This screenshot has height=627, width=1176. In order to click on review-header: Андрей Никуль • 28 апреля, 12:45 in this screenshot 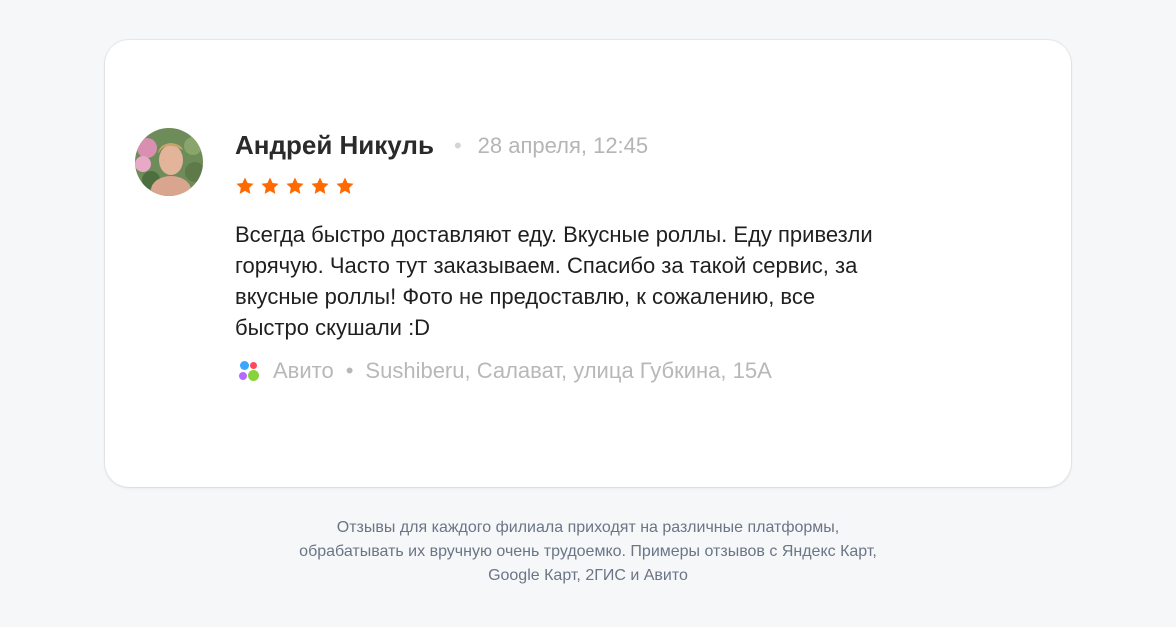, I will do `click(441, 145)`.